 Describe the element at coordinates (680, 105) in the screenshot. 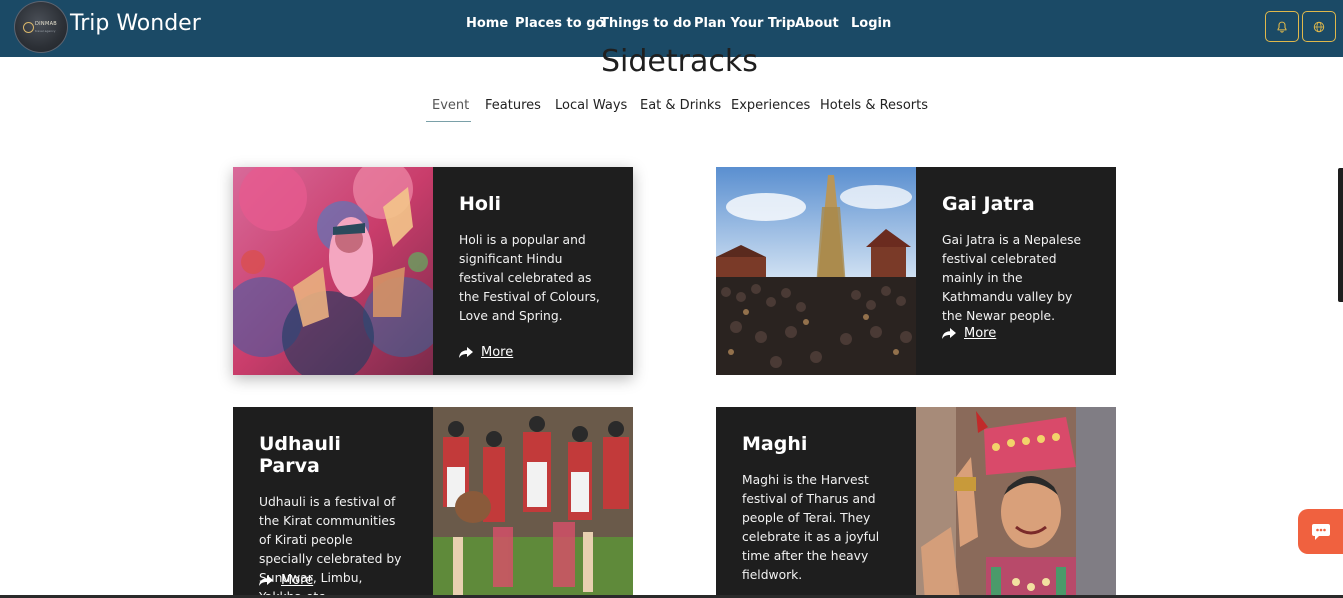

I see `tab-eat-drinks: Eat & Drinks` at that location.